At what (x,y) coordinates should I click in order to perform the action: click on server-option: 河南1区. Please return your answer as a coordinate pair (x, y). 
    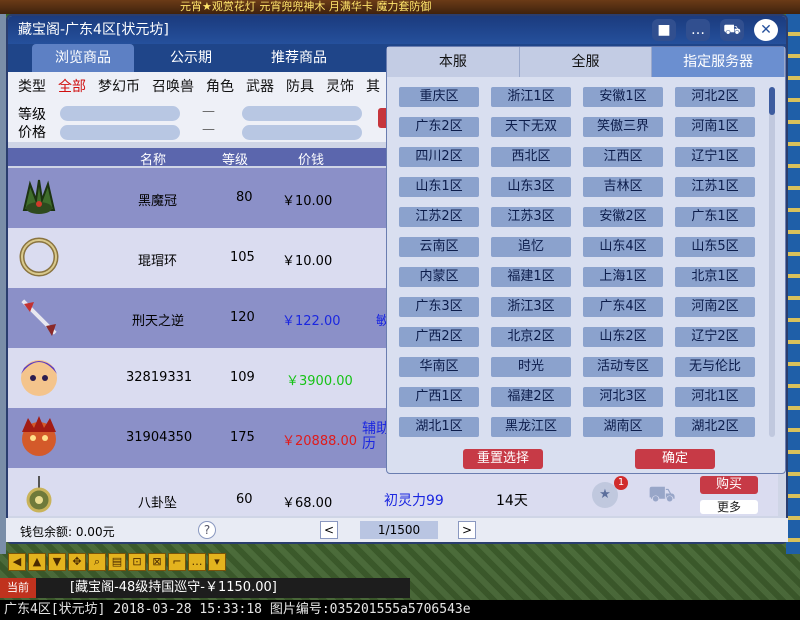
    Looking at the image, I should click on (715, 127).